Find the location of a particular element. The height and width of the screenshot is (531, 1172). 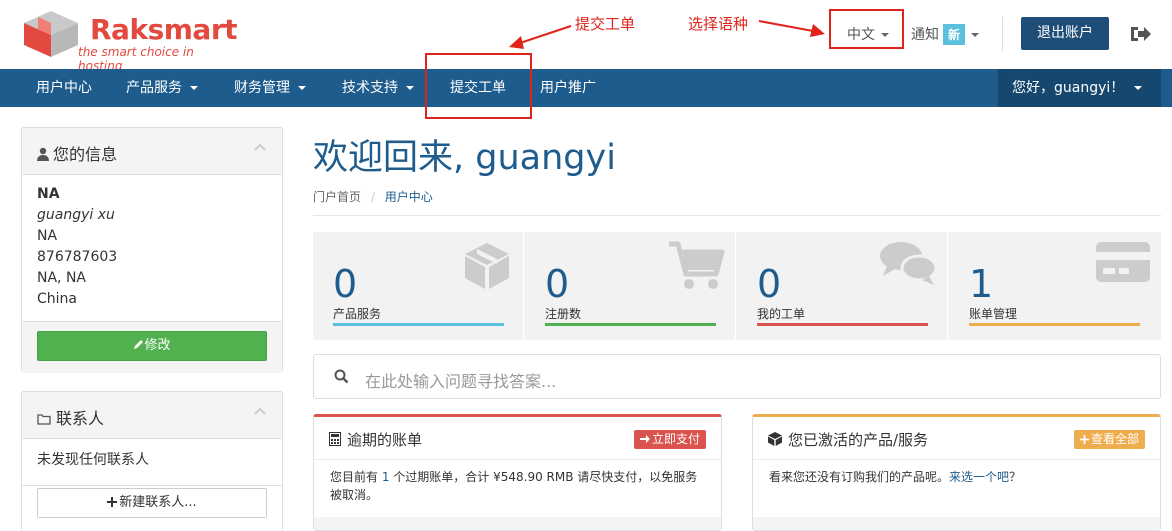

active-card-header: 您已激活的产品/服务 查看全部 is located at coordinates (956, 438).